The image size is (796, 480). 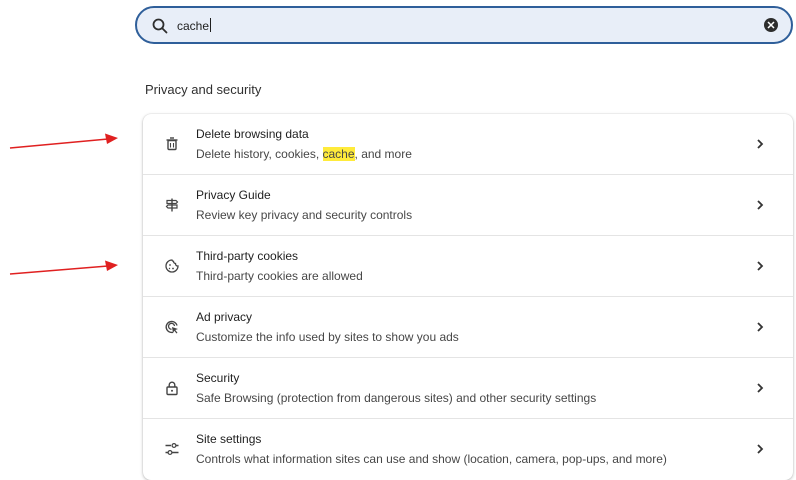 What do you see at coordinates (172, 266) in the screenshot?
I see `cookie-icon` at bounding box center [172, 266].